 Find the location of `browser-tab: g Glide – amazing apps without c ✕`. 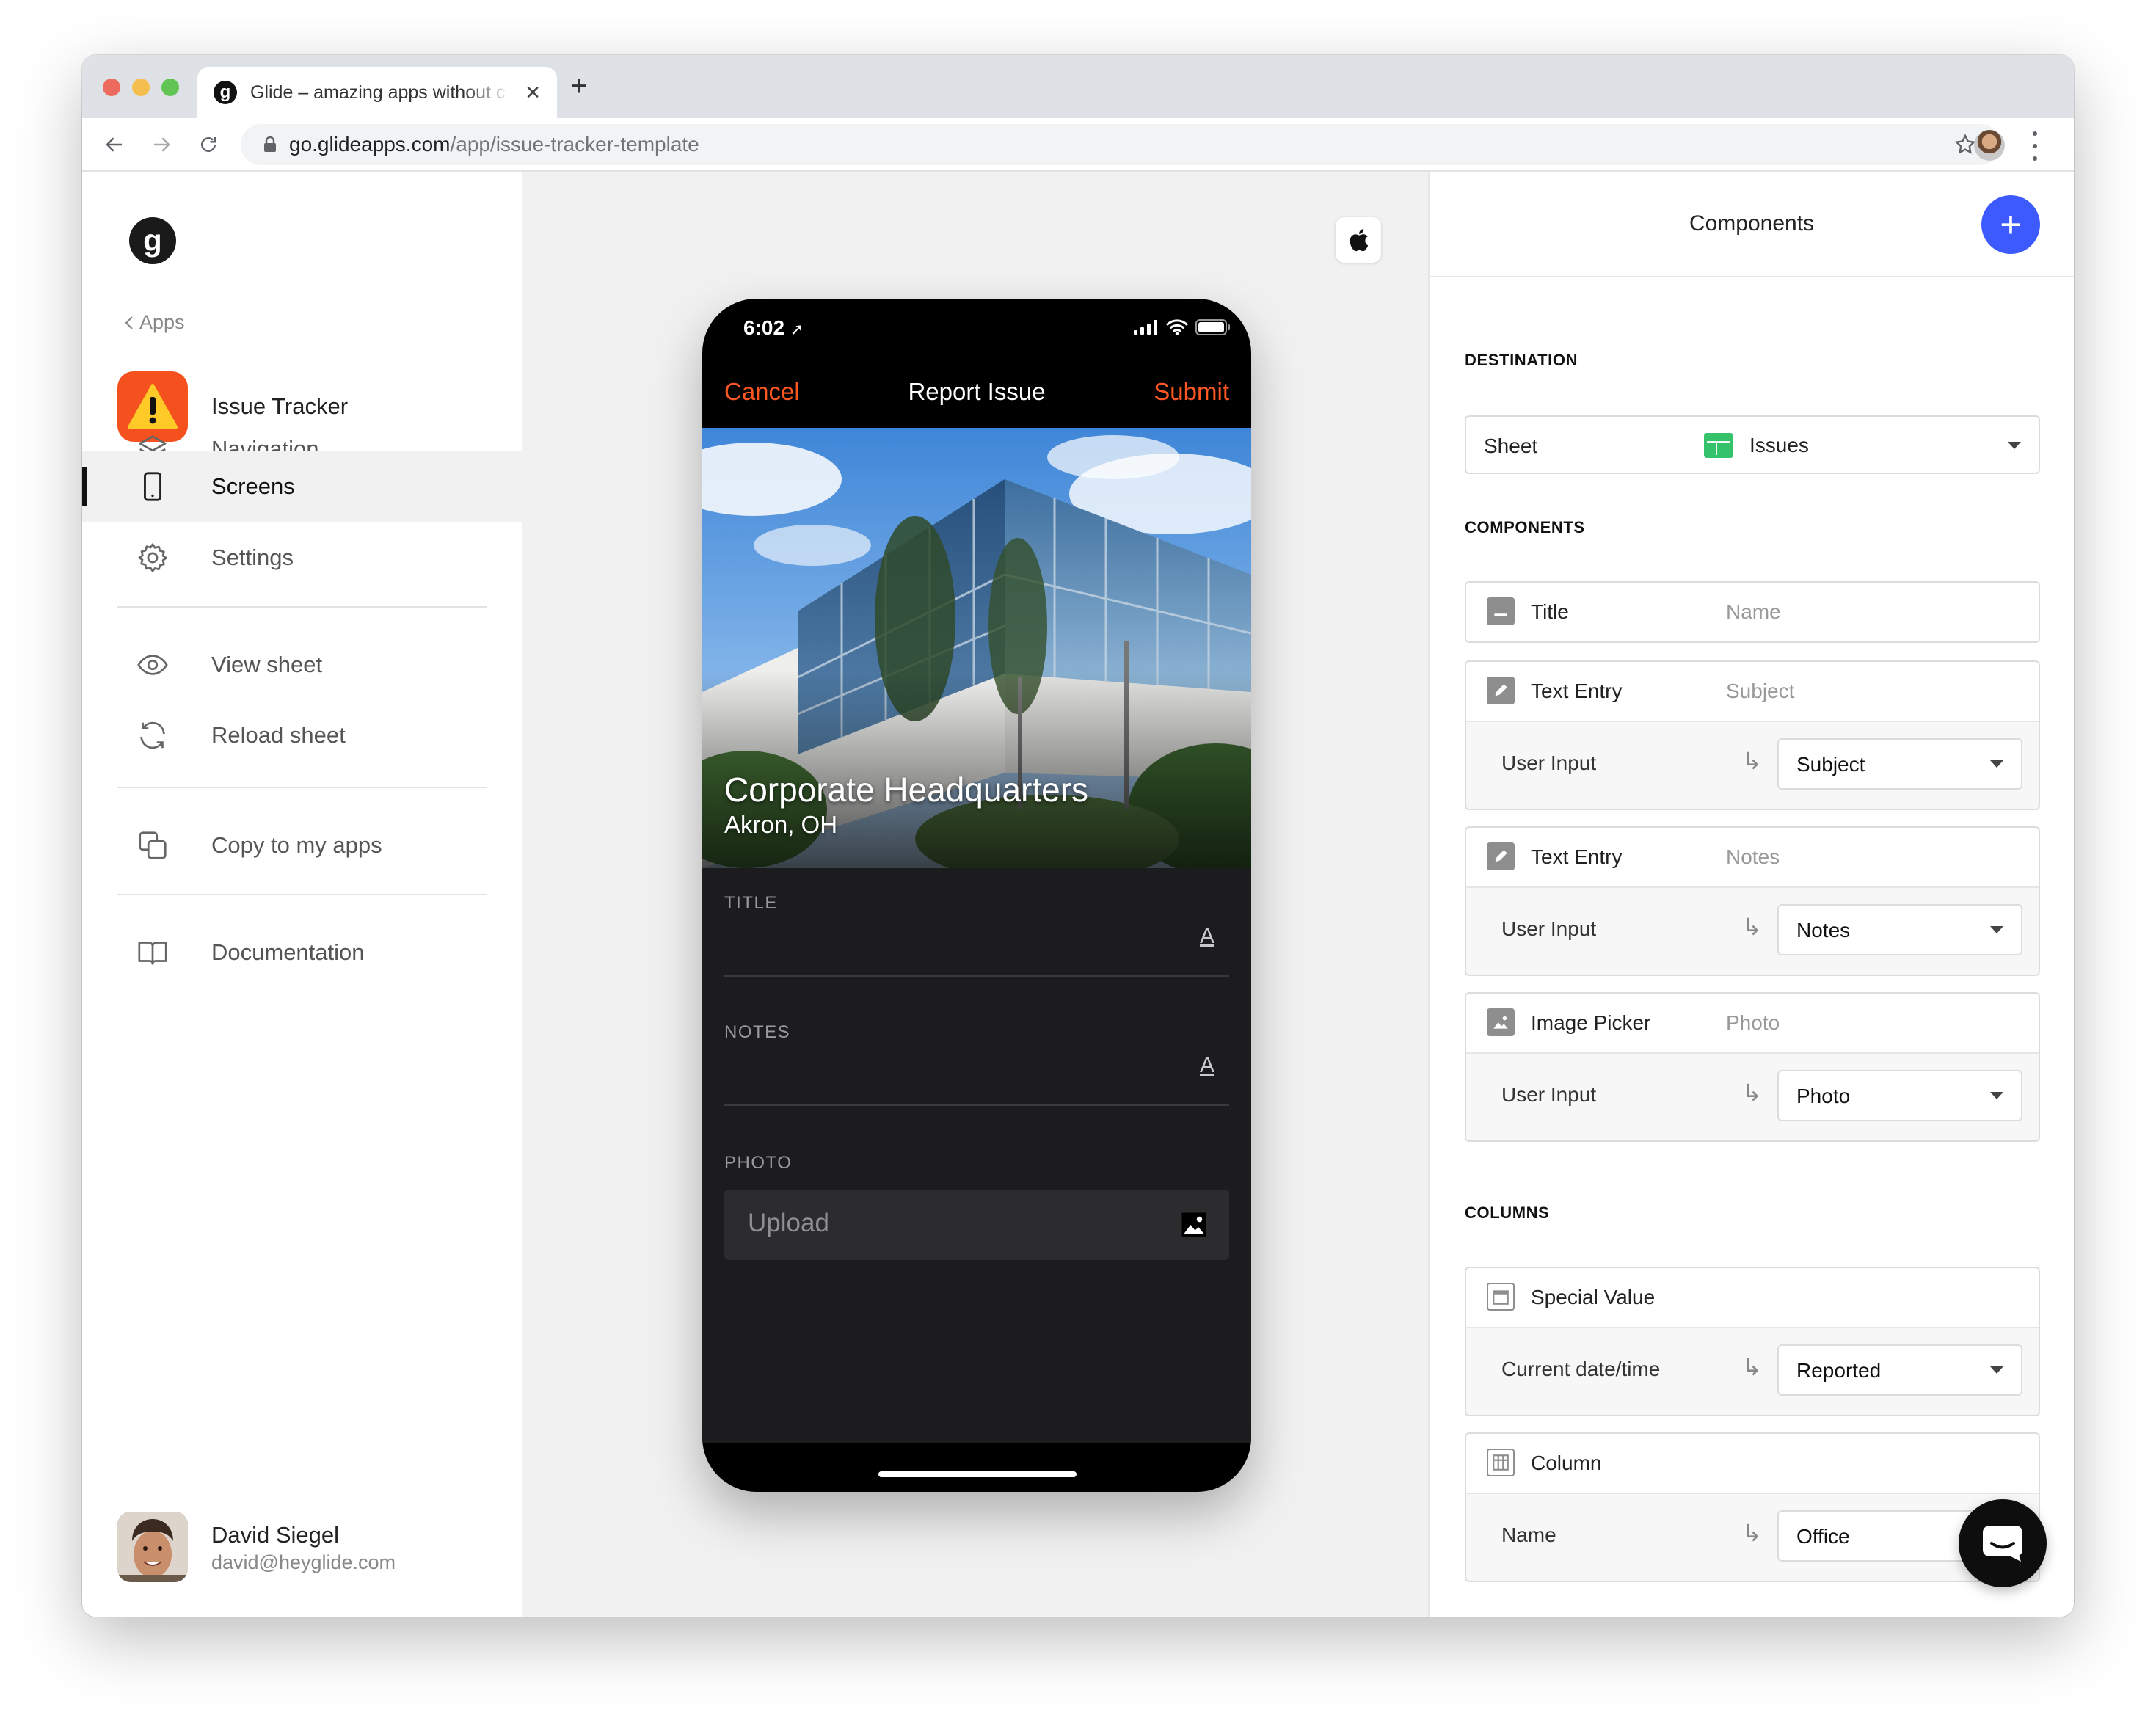

browser-tab: g Glide – amazing apps without c ✕ is located at coordinates (377, 92).